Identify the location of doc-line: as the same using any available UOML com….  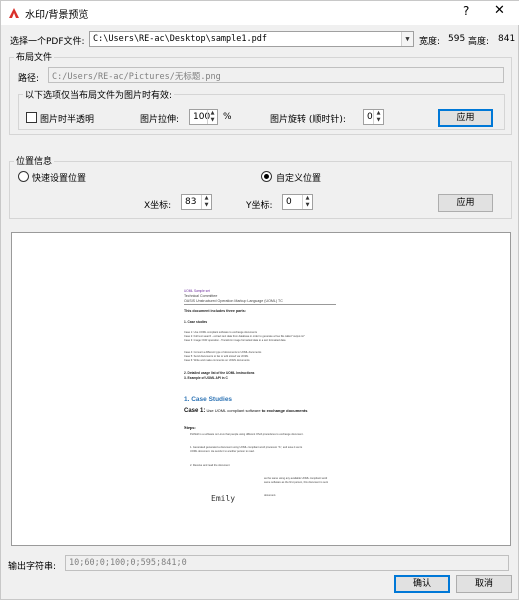
(296, 478).